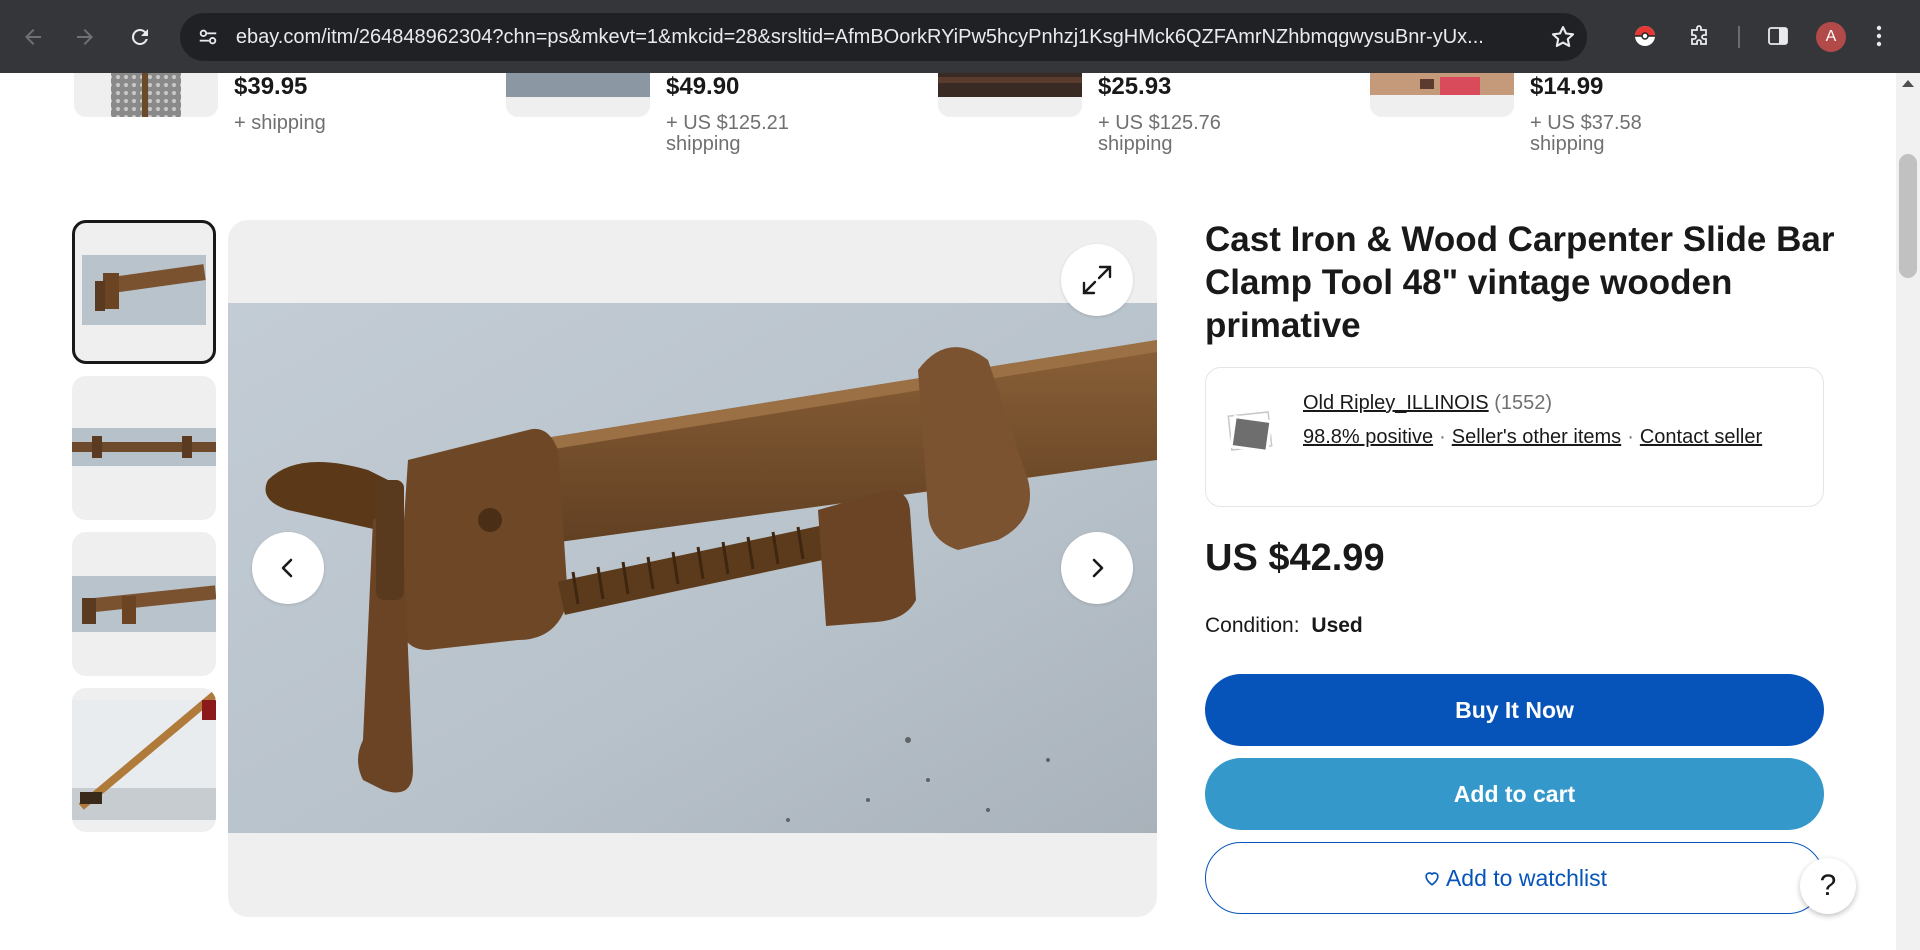  What do you see at coordinates (1536, 437) in the screenshot?
I see `seller-other-items-link: Seller's other items` at bounding box center [1536, 437].